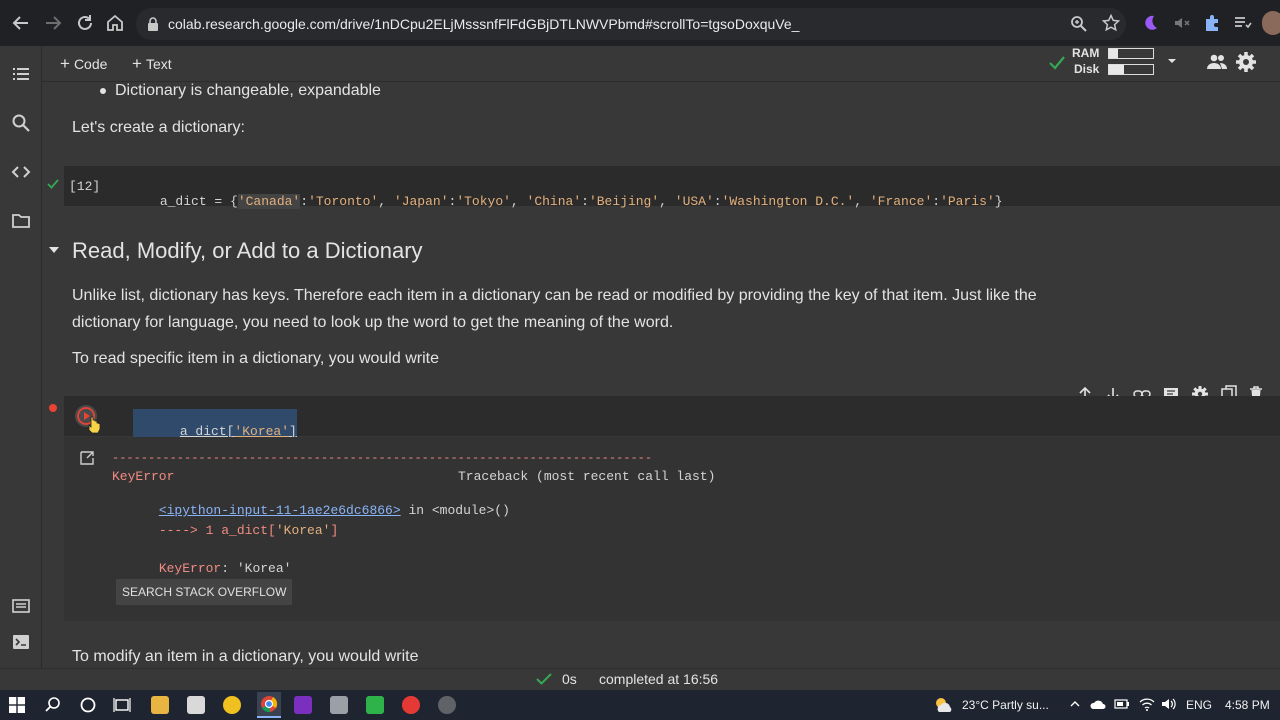 Image resolution: width=1280 pixels, height=720 pixels. Describe the element at coordinates (998, 201) in the screenshot. I see `code-text: }` at that location.